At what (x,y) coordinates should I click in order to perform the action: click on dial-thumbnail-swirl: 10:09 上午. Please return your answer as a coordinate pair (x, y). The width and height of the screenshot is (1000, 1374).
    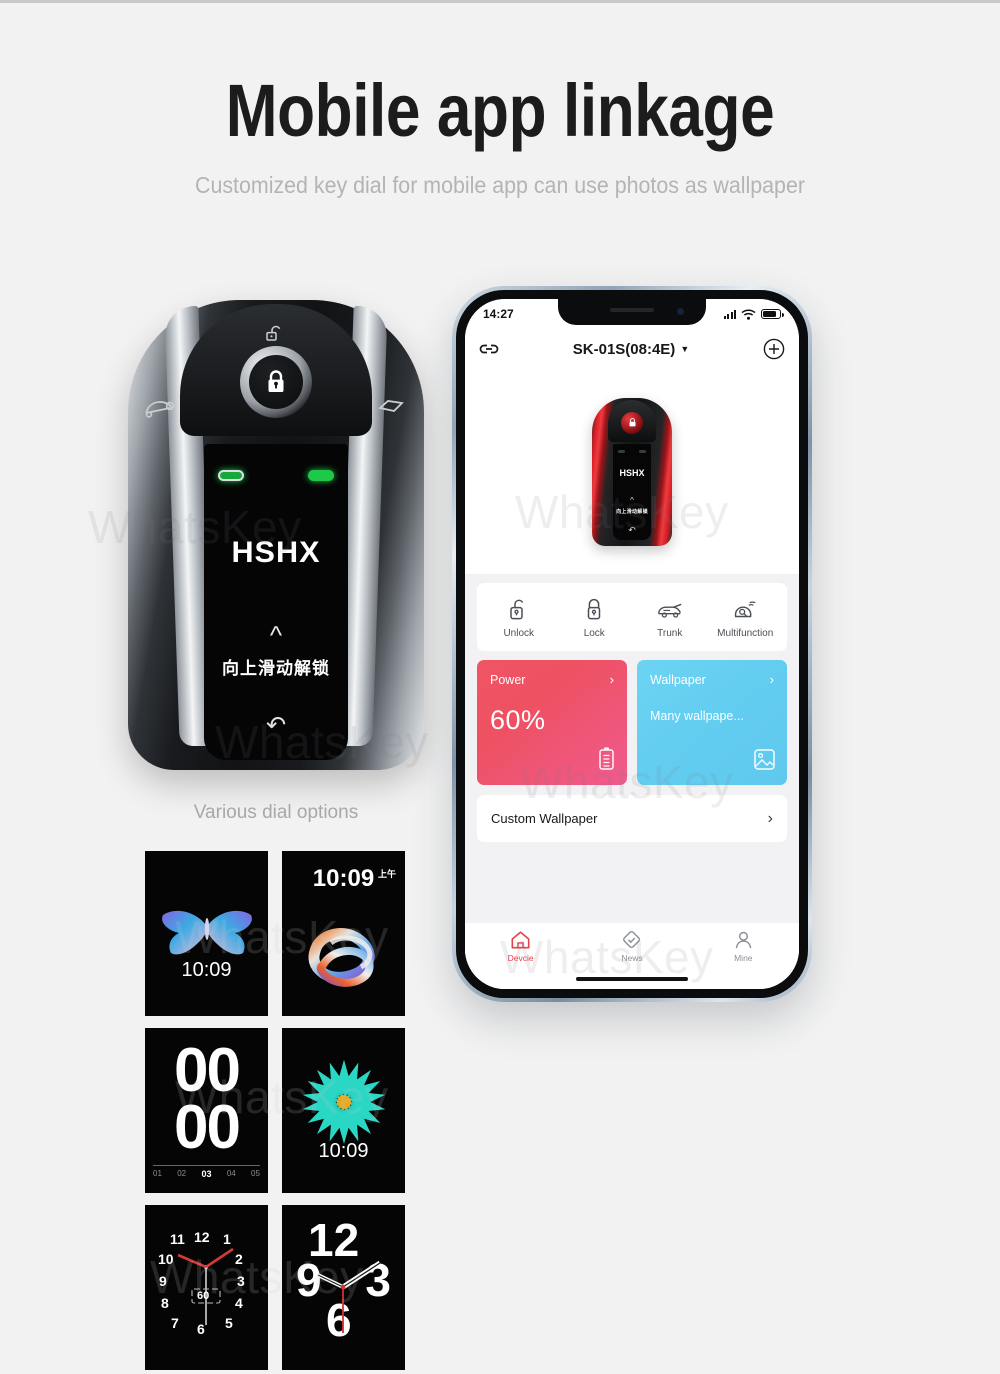
    Looking at the image, I should click on (343, 933).